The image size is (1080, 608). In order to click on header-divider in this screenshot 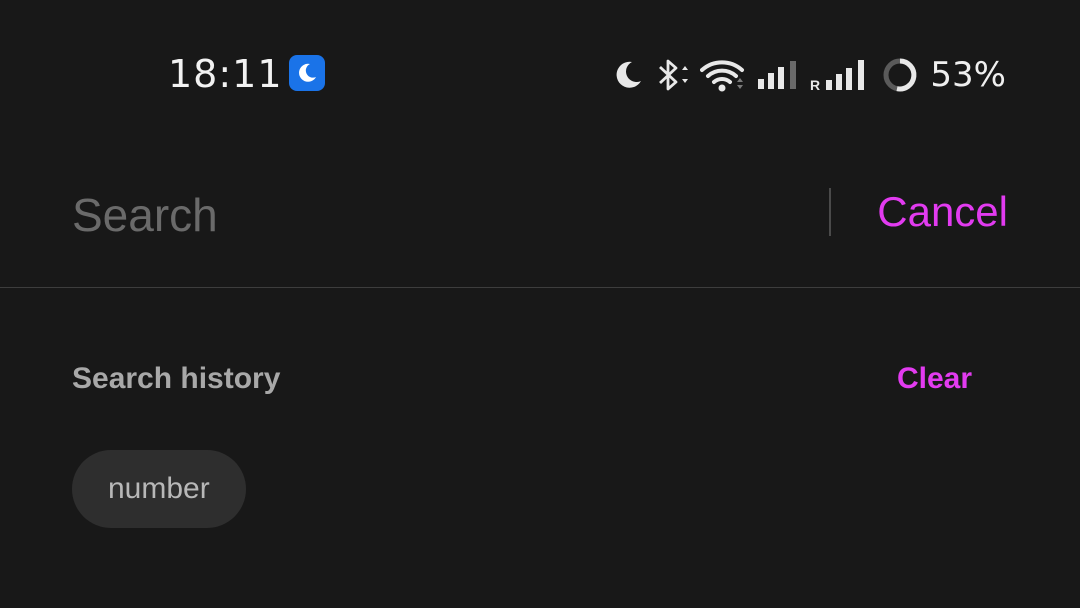, I will do `click(540, 287)`.